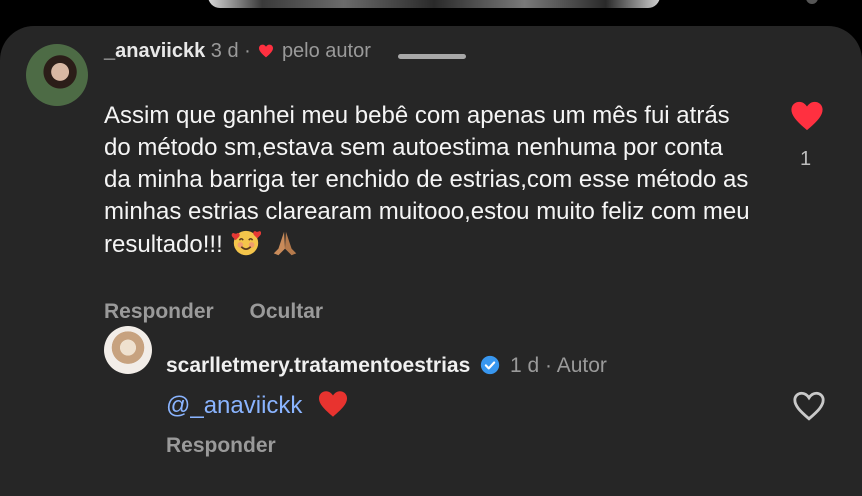 Image resolution: width=862 pixels, height=496 pixels. What do you see at coordinates (287, 311) in the screenshot?
I see `hide-button: Ocultar` at bounding box center [287, 311].